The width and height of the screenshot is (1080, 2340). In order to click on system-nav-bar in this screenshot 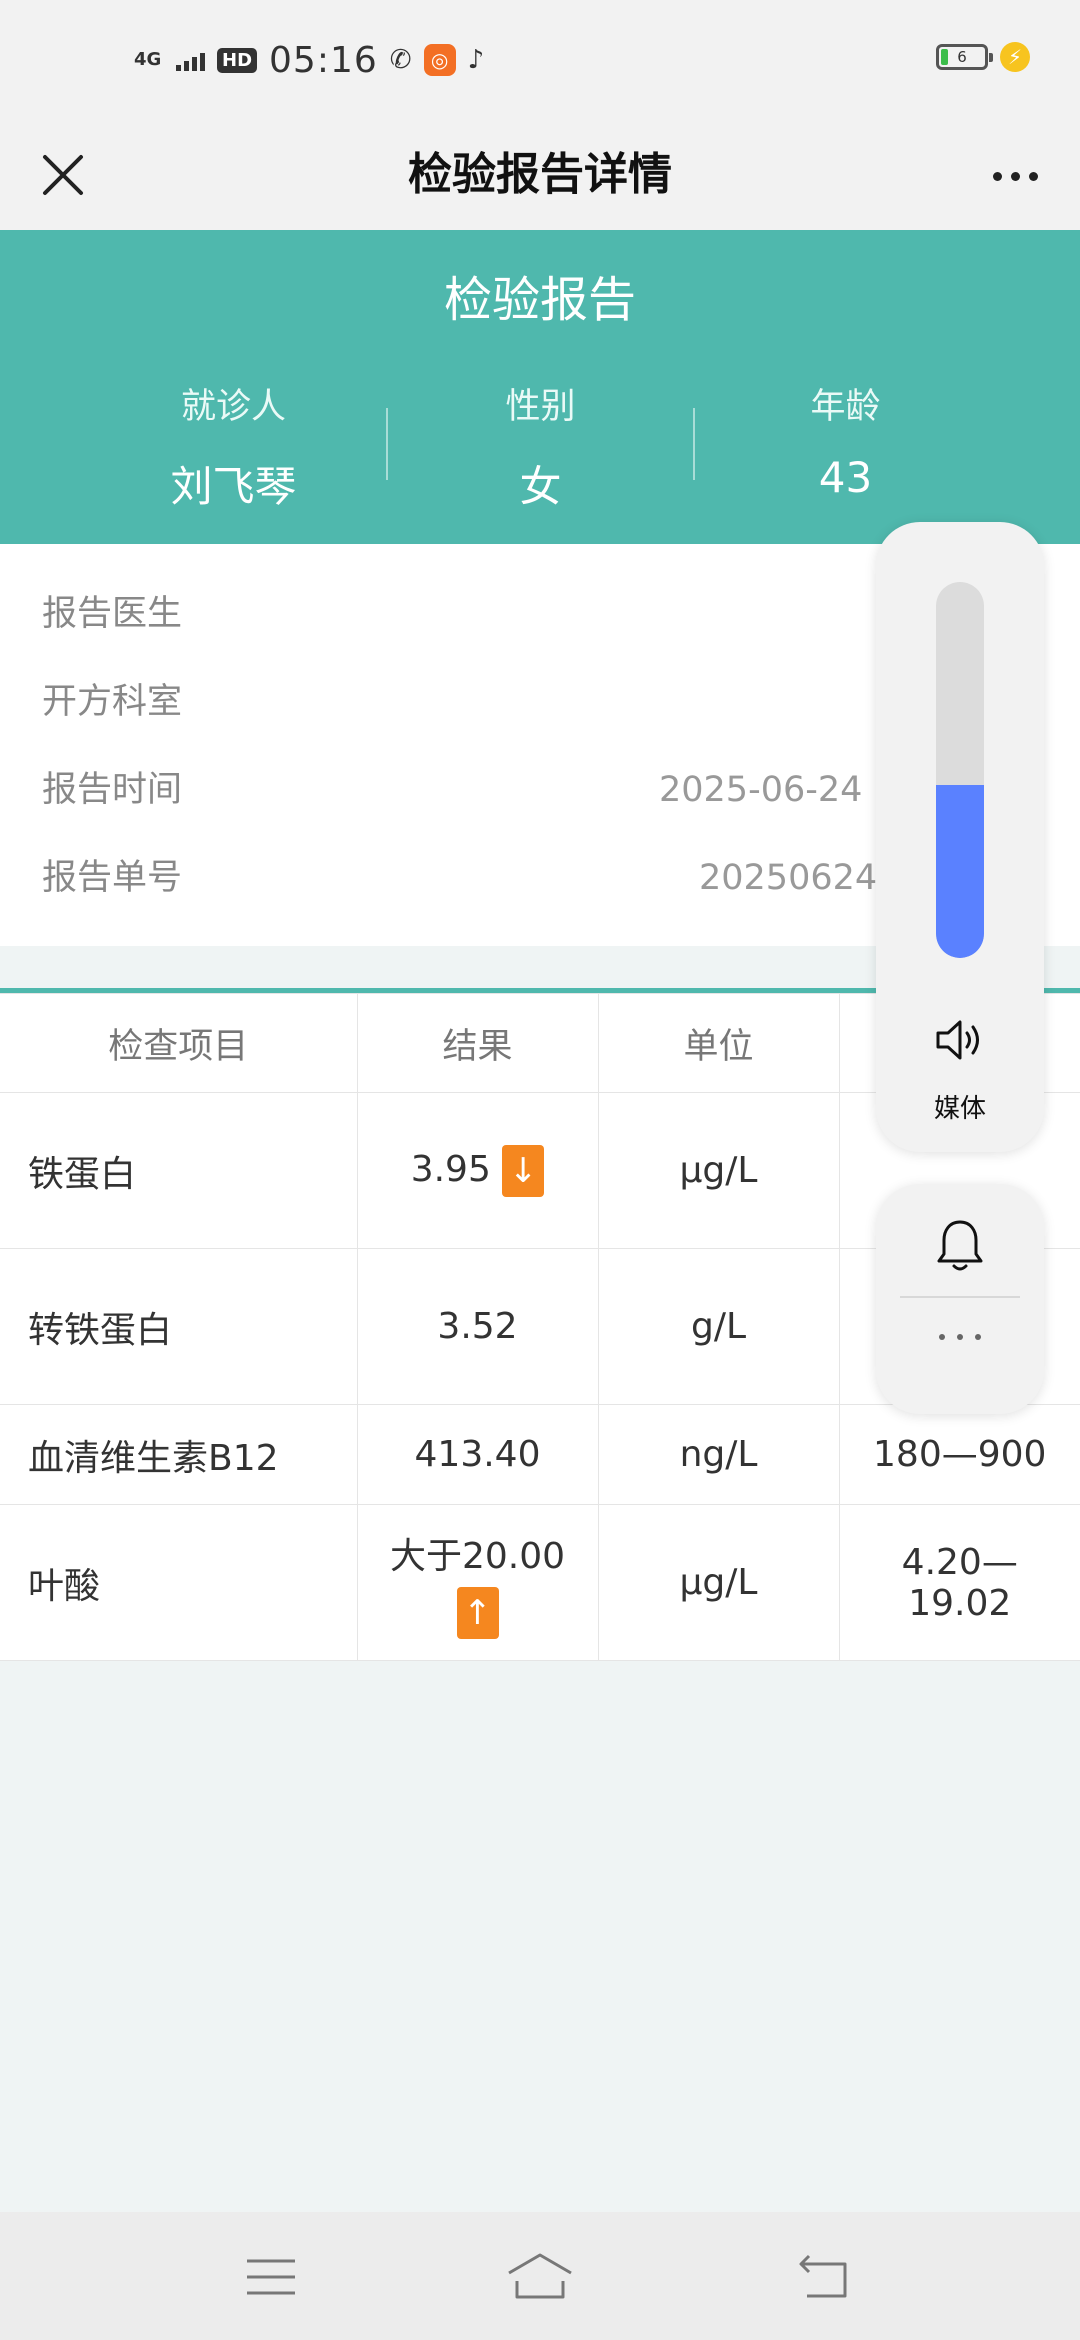, I will do `click(540, 2276)`.